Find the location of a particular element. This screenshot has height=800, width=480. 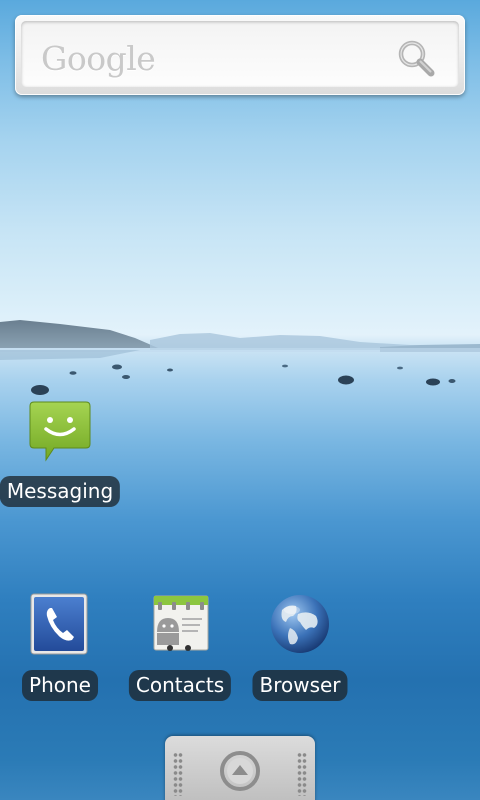

shortcut-label: Phone is located at coordinates (60, 685).